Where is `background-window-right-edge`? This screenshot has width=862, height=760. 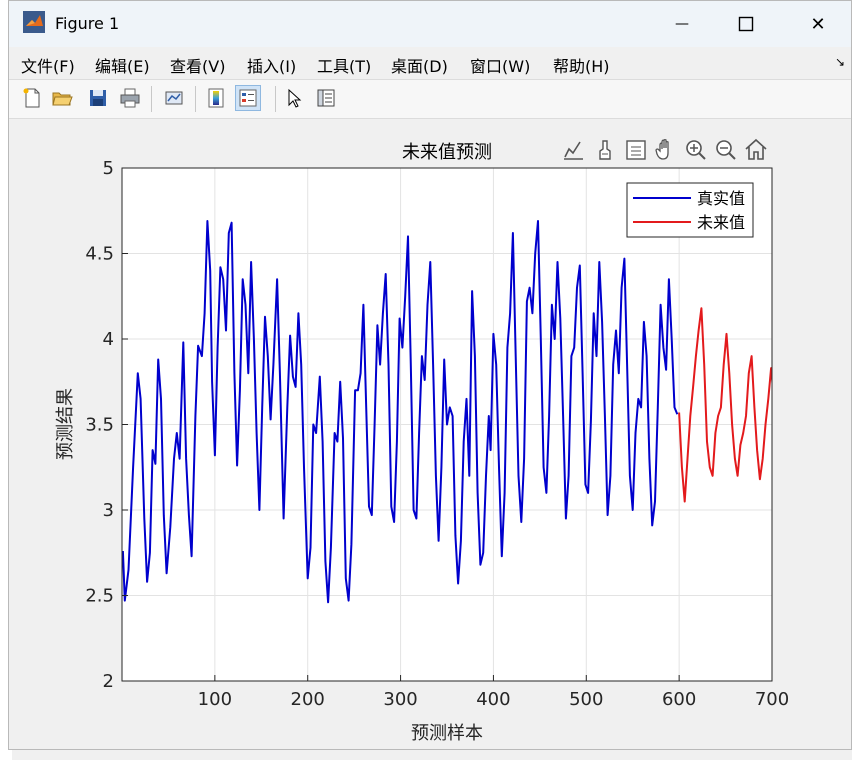
background-window-right-edge is located at coordinates (857, 380).